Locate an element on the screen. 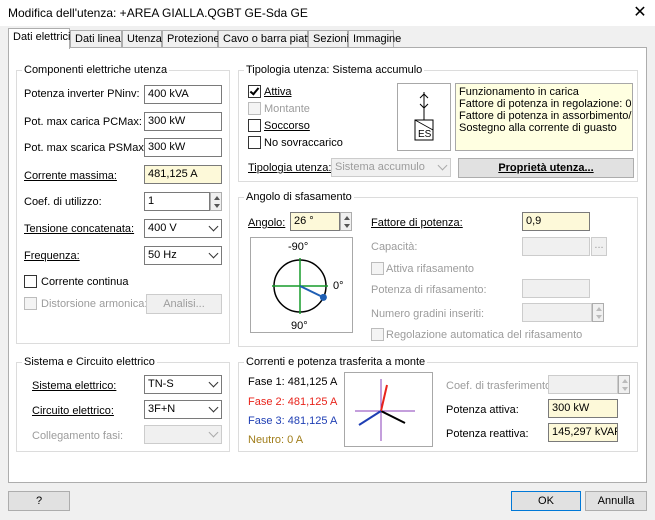 This screenshot has height=520, width=655. attiva-label: Attiva is located at coordinates (278, 92).